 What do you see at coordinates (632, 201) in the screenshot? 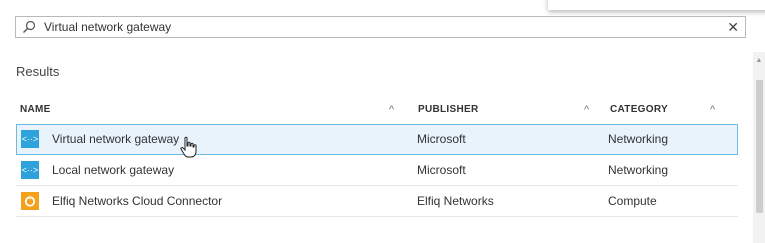
I see `row-category: Compute` at bounding box center [632, 201].